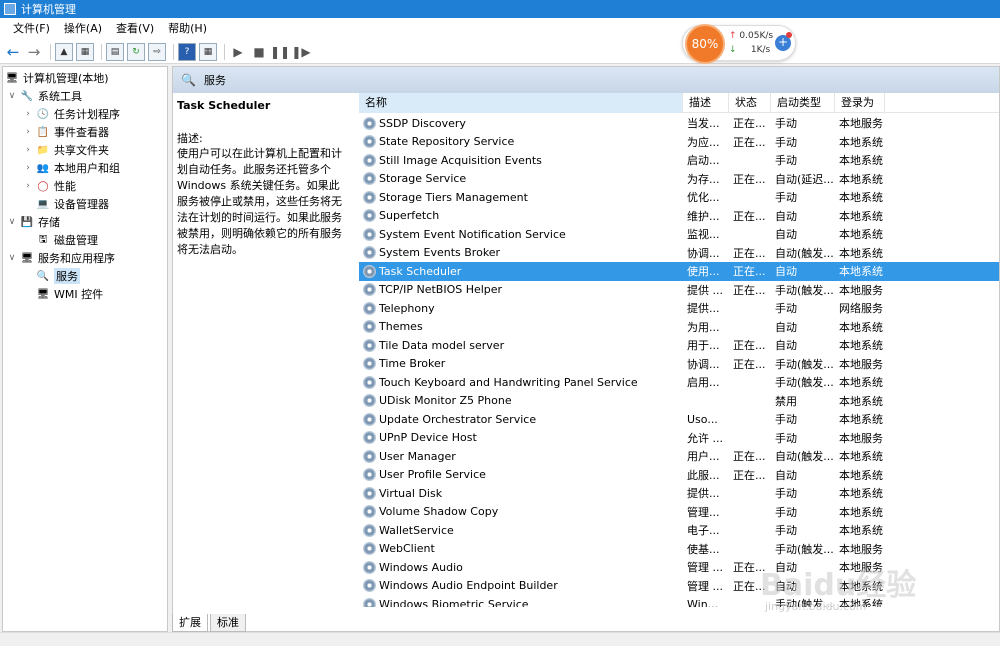  Describe the element at coordinates (49, 186) in the screenshot. I see `tree-item-performance: › ◯ 性能` at that location.